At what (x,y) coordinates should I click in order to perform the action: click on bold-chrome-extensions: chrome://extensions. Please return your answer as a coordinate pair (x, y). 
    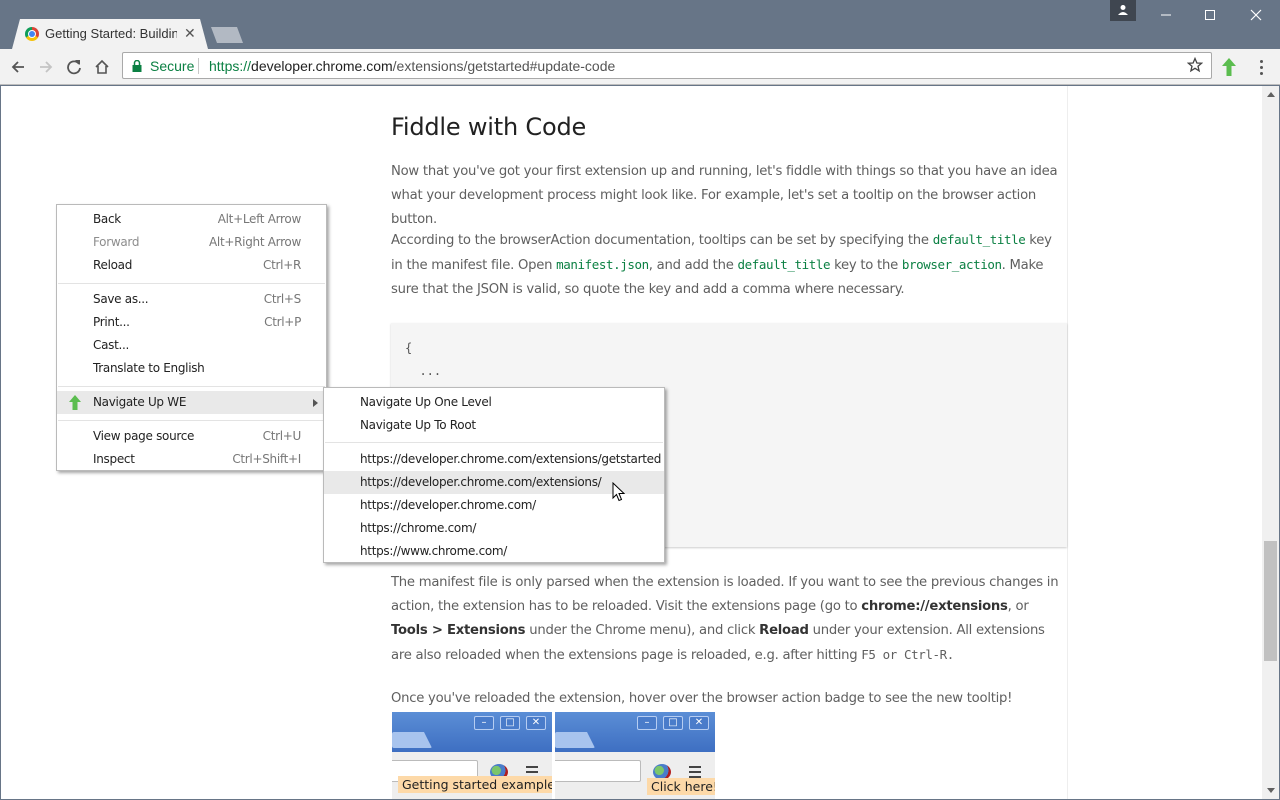
    Looking at the image, I should click on (934, 606).